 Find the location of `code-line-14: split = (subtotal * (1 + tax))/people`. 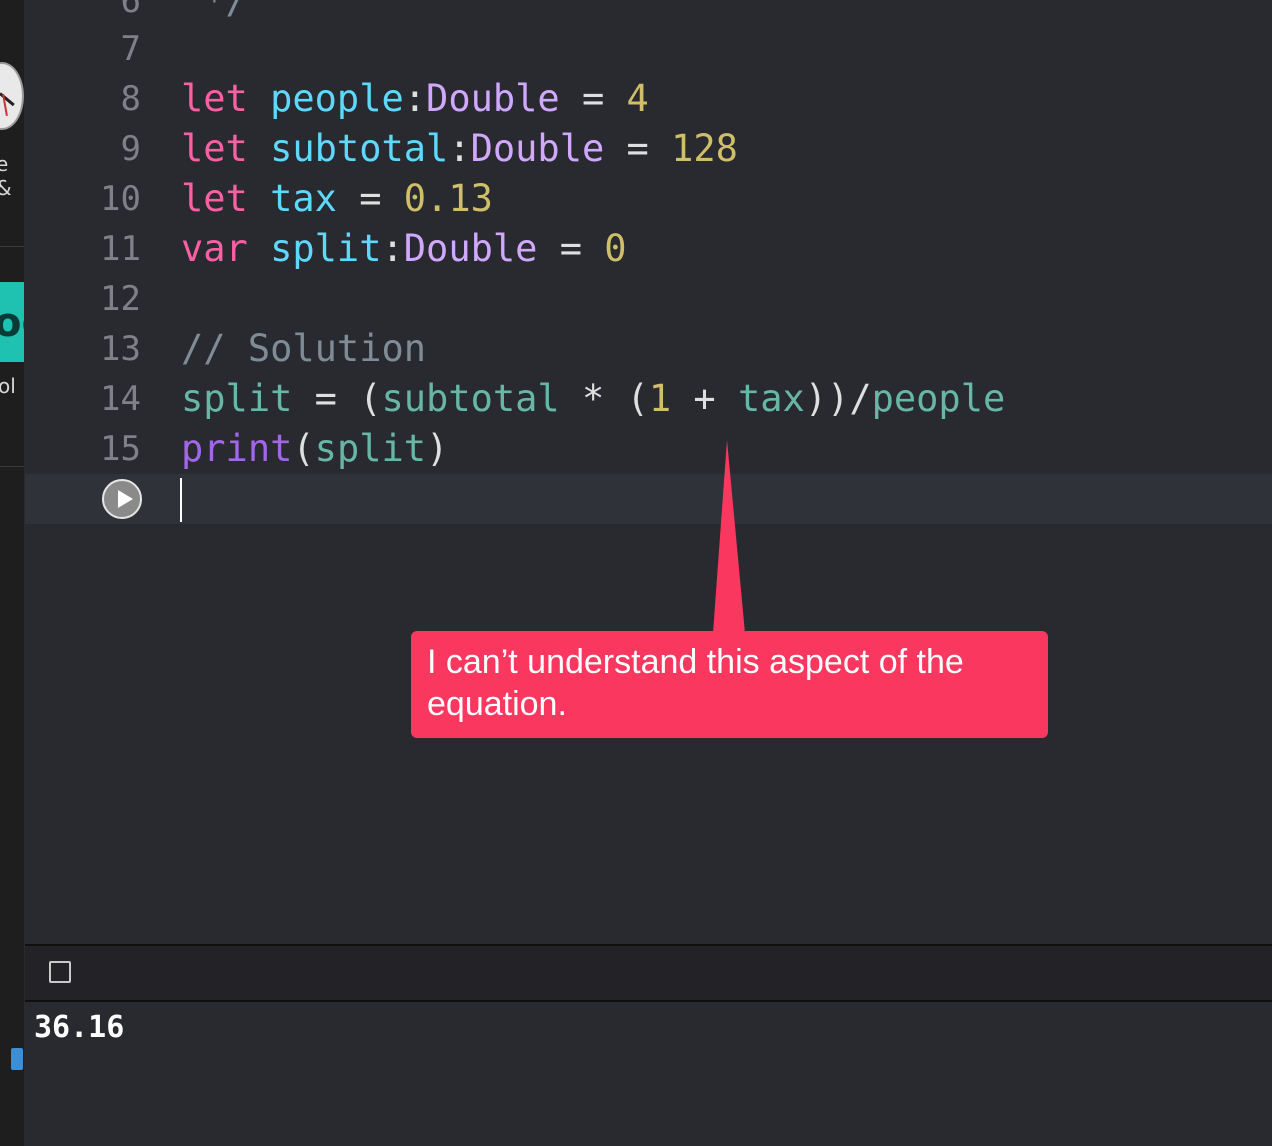

code-line-14: split = (subtotal * (1 + tax))/people is located at coordinates (593, 399).